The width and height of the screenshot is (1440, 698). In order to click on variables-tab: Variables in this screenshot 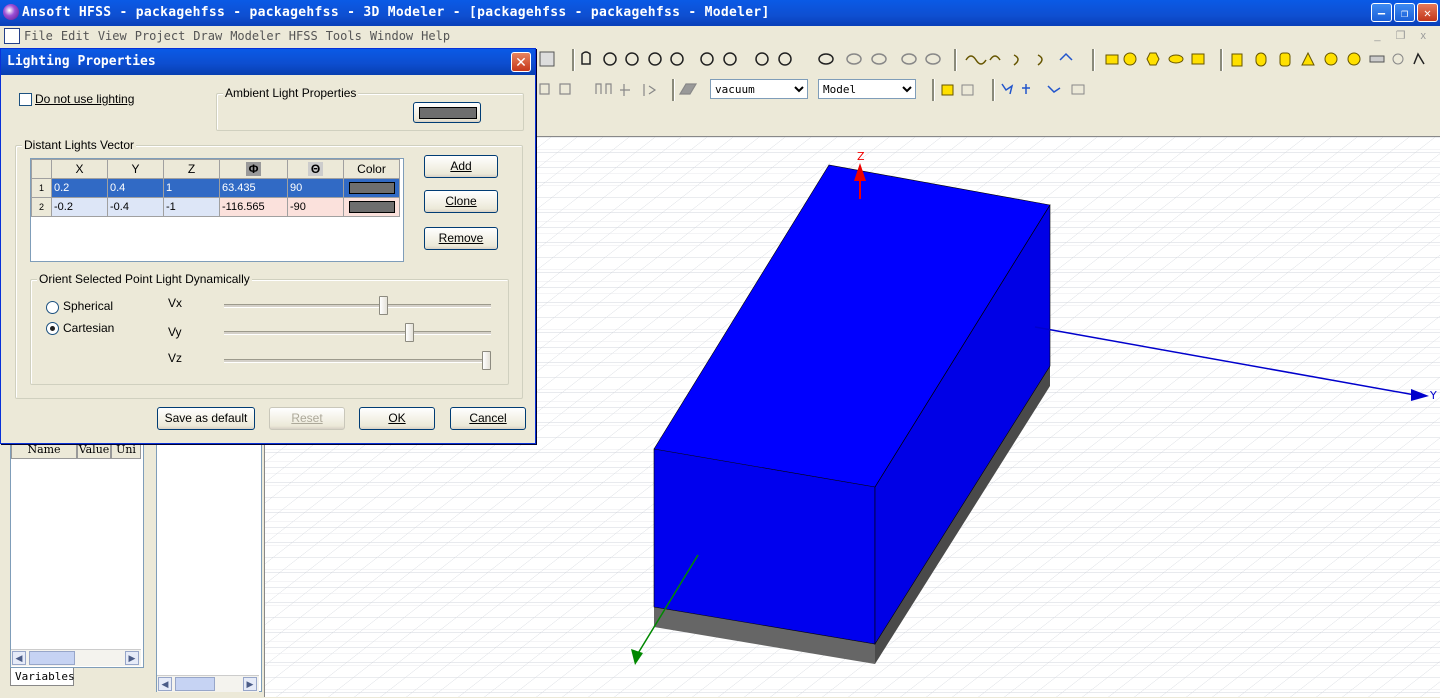, I will do `click(42, 677)`.